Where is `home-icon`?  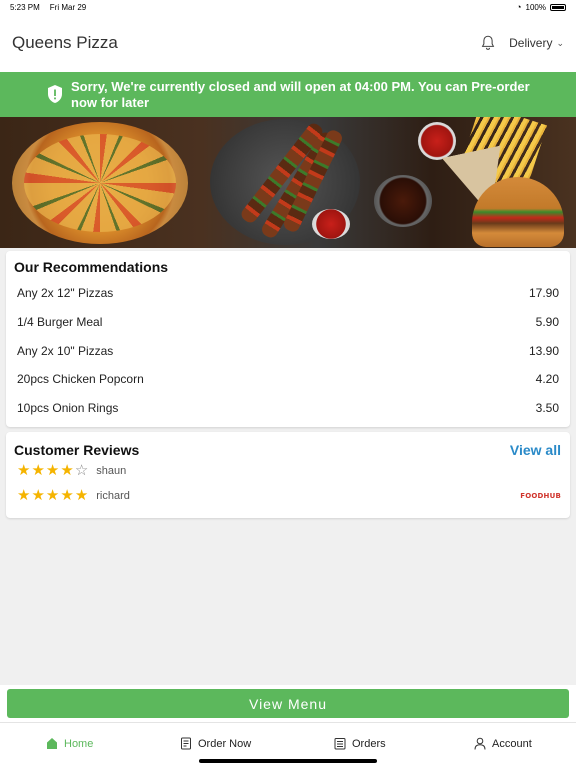
home-icon is located at coordinates (52, 743).